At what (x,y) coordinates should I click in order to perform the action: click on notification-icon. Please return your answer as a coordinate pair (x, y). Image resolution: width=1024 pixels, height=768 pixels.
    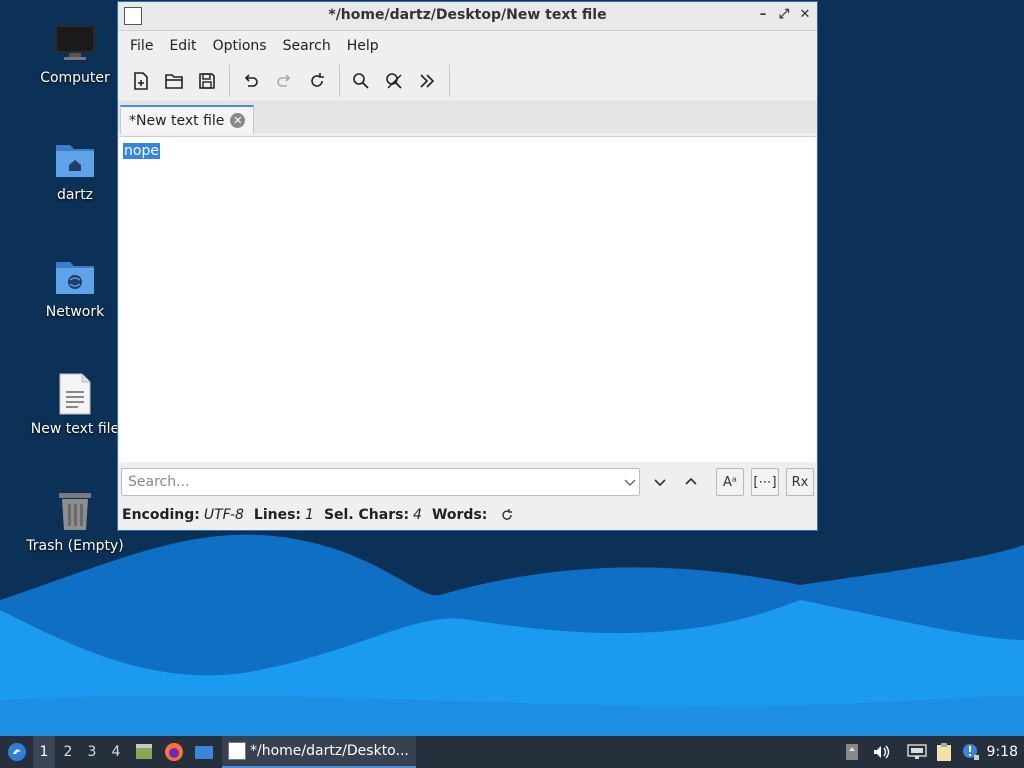
    Looking at the image, I should click on (971, 752).